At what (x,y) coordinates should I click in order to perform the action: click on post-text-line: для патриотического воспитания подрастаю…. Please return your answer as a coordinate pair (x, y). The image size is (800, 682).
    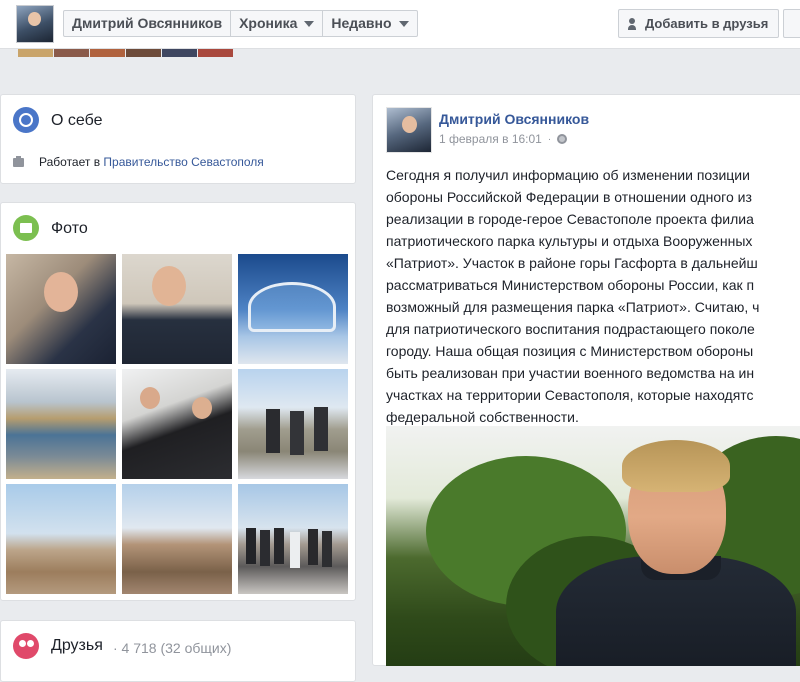
    Looking at the image, I should click on (570, 329).